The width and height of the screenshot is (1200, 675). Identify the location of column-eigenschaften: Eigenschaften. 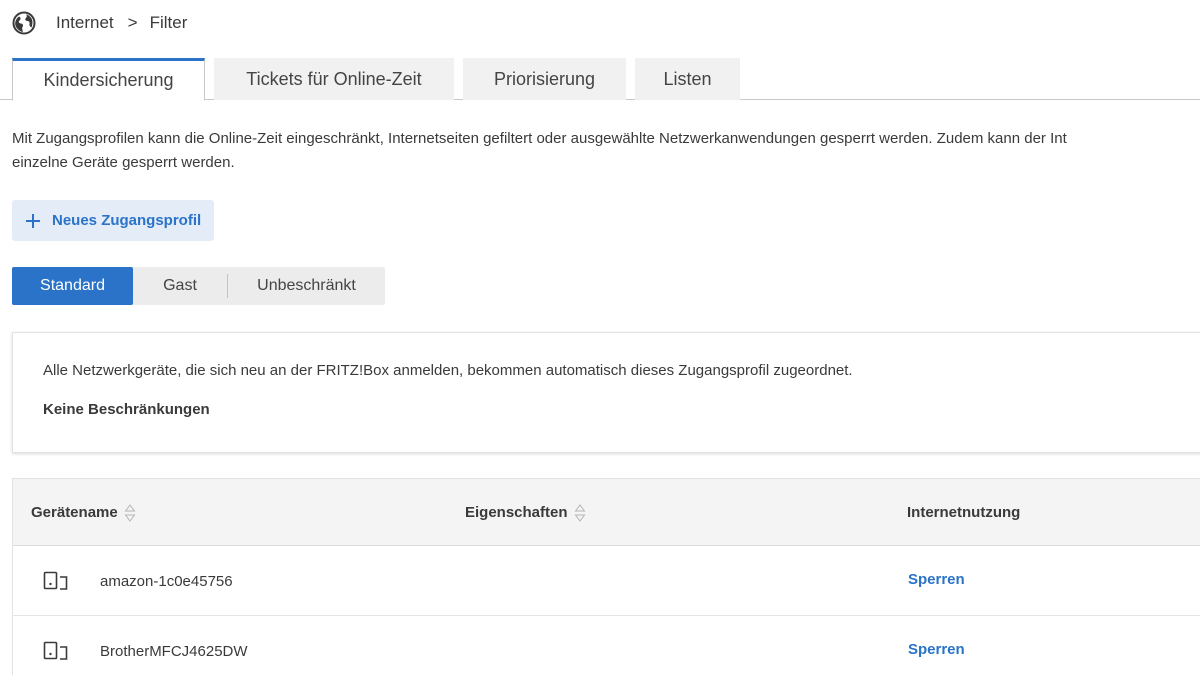
(525, 512).